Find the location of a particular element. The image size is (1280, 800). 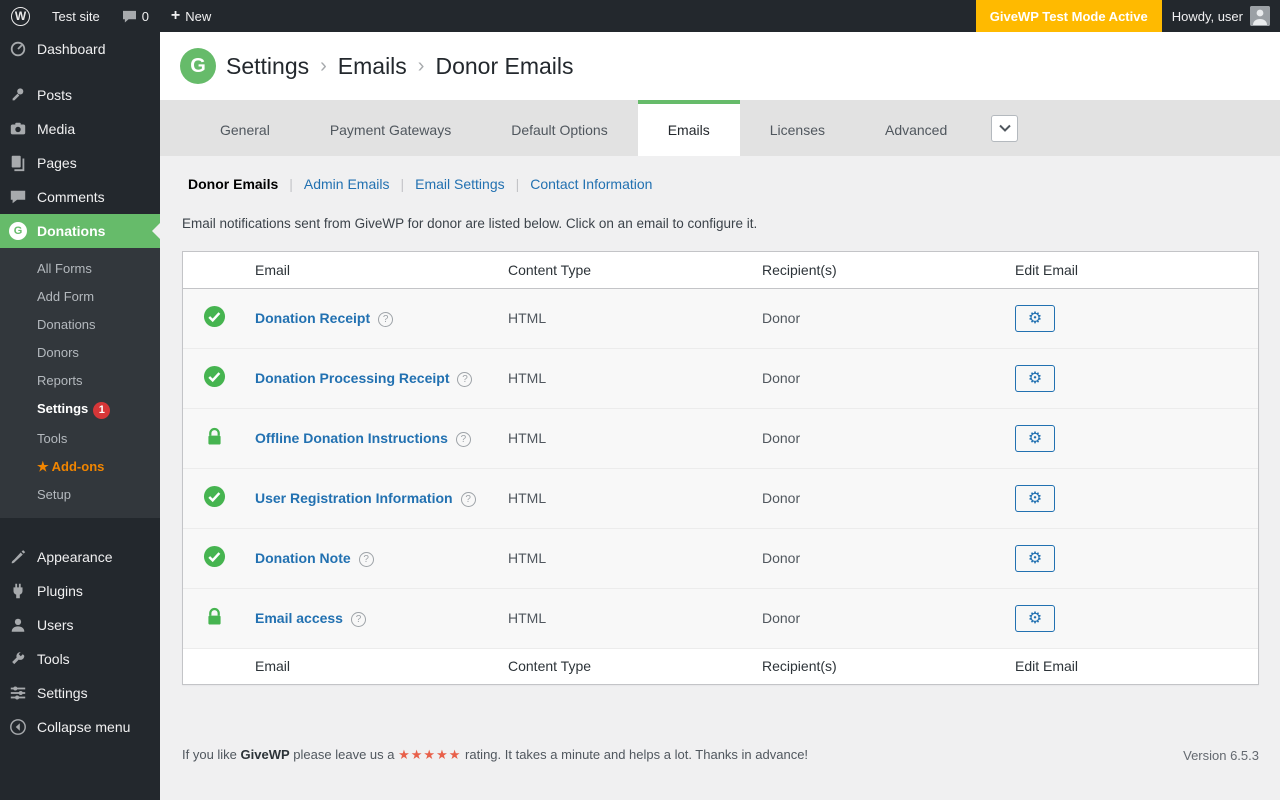

admin-bar-left: W Test site 0 + New is located at coordinates (111, 16).